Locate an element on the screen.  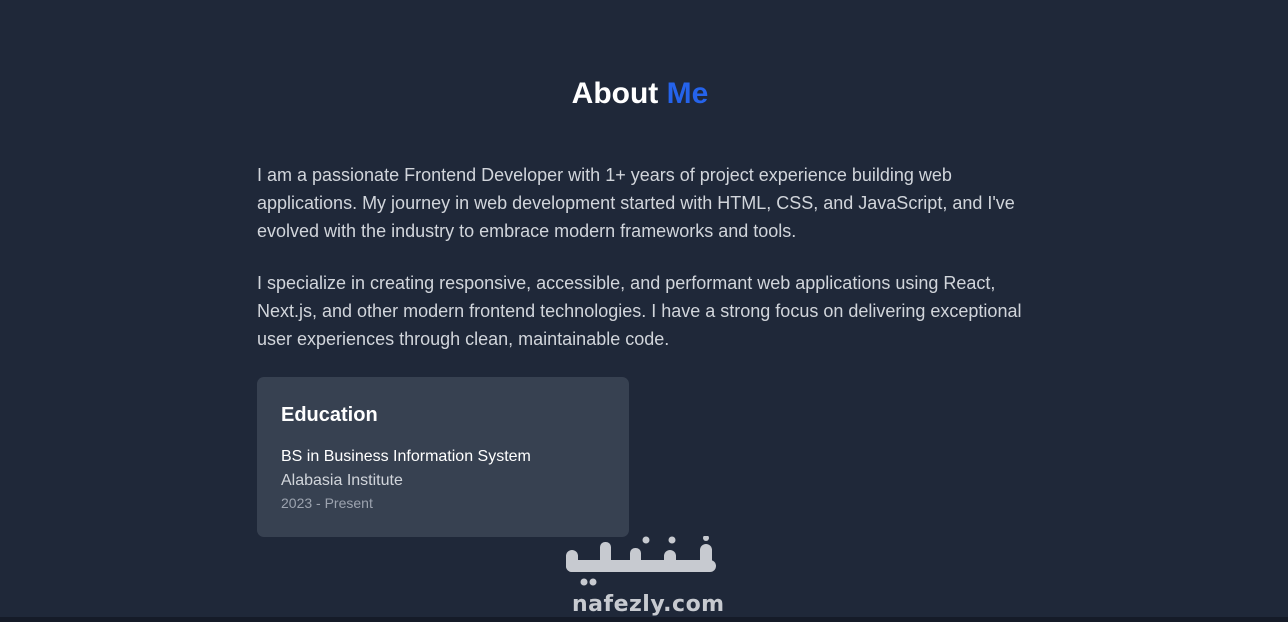
education-school: Alabasia Institute is located at coordinates (342, 480).